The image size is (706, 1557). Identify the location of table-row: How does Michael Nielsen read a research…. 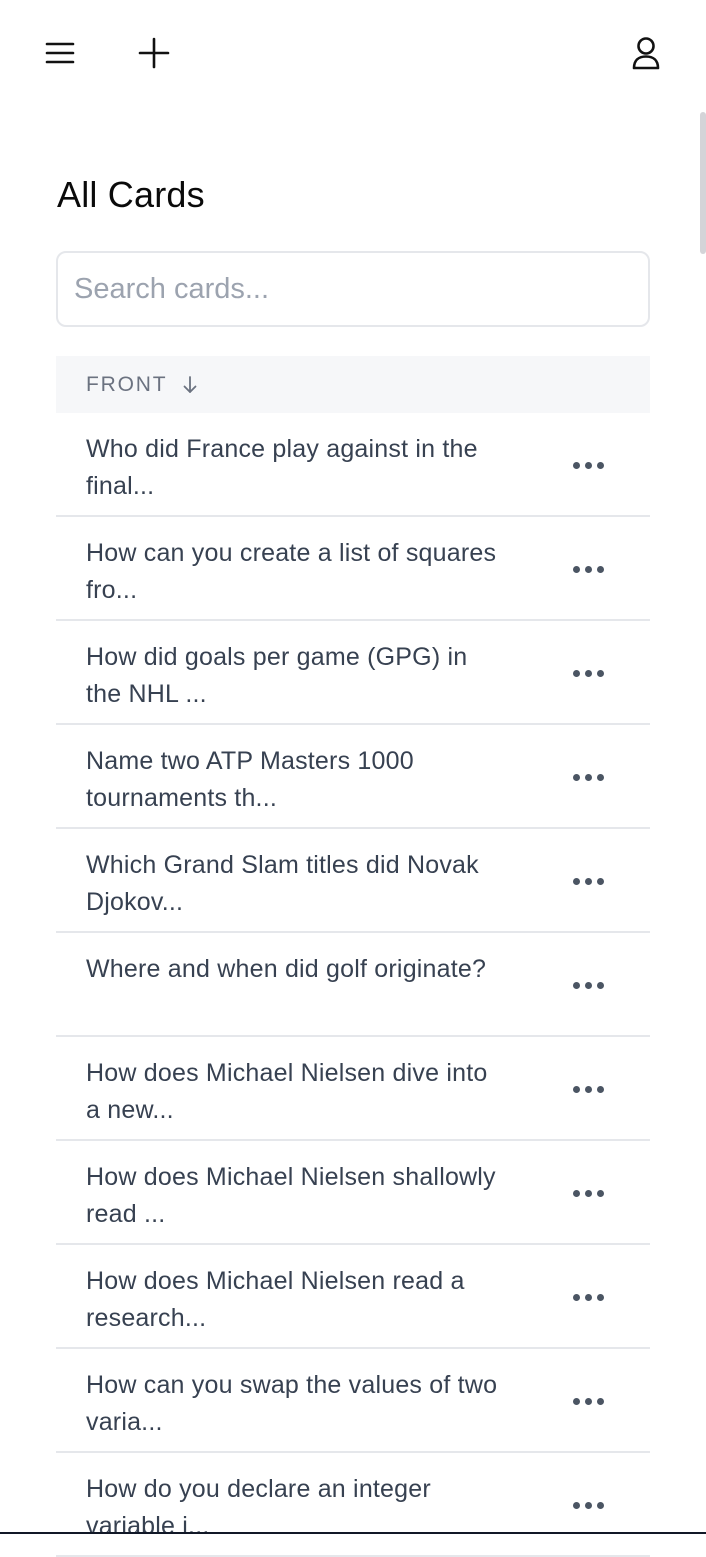
(353, 1297).